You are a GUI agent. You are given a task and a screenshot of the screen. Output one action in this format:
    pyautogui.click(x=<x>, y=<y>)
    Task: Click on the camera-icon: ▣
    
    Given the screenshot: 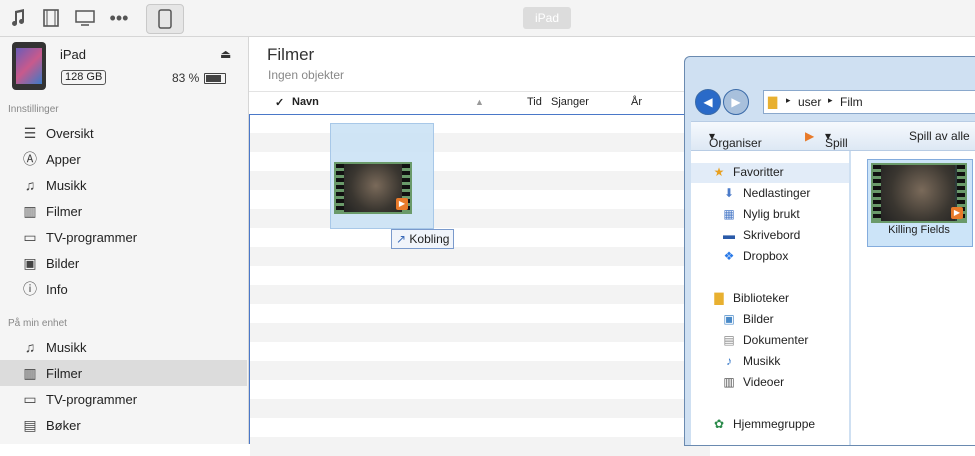 What is the action you would take?
    pyautogui.click(x=30, y=262)
    